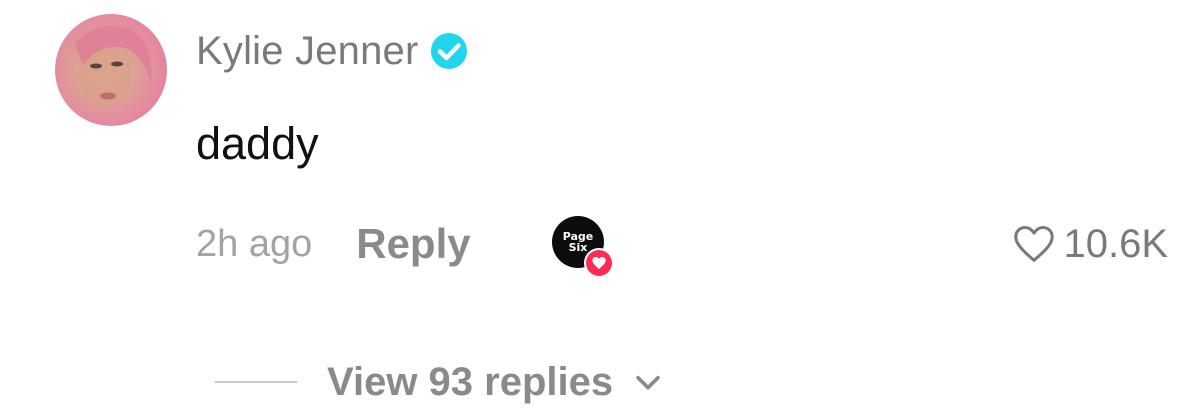 The image size is (1200, 412). I want to click on comment-meta: 2h ago Reply, so click(333, 244).